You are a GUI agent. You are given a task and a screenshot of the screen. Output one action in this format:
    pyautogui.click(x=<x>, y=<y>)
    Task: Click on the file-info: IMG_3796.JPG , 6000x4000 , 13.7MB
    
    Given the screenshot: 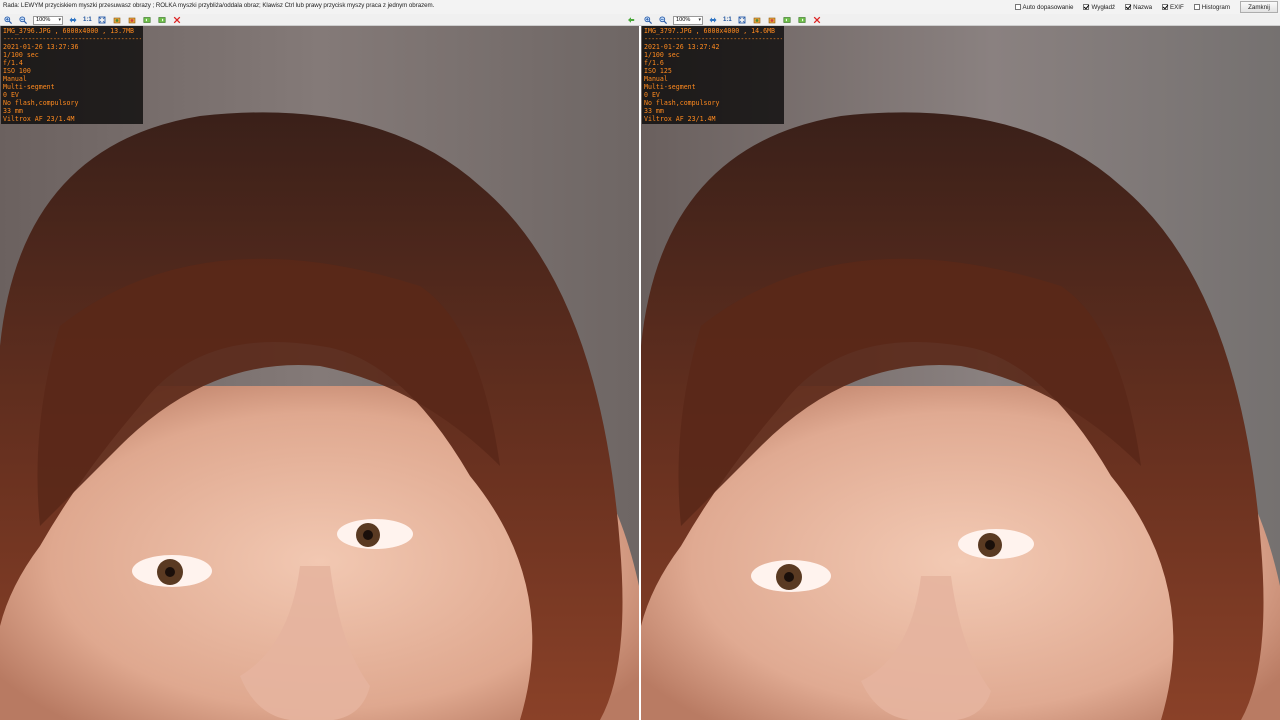 What is the action you would take?
    pyautogui.click(x=69, y=31)
    